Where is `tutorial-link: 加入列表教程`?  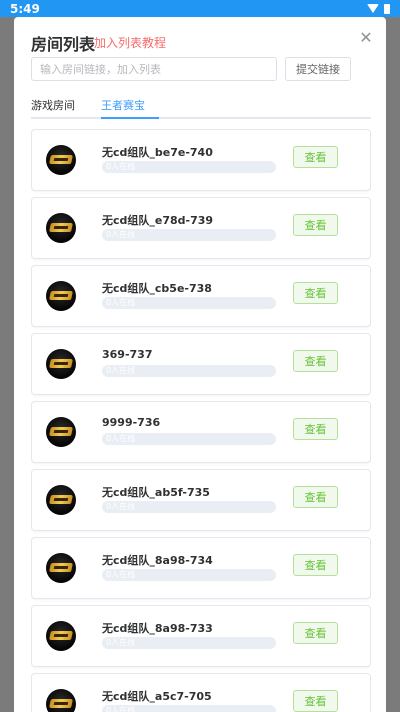 tutorial-link: 加入列表教程 is located at coordinates (130, 42).